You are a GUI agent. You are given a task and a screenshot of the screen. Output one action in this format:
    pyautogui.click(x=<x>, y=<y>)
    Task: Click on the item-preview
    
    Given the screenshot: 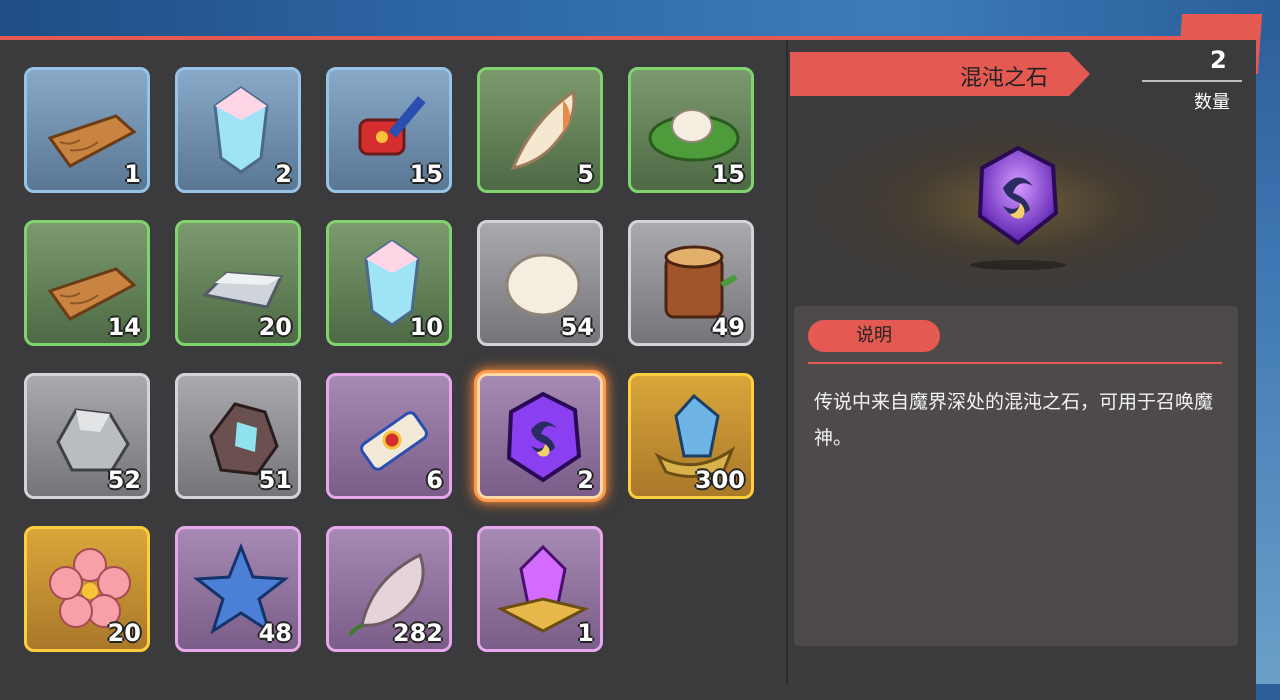 What is the action you would take?
    pyautogui.click(x=1015, y=205)
    